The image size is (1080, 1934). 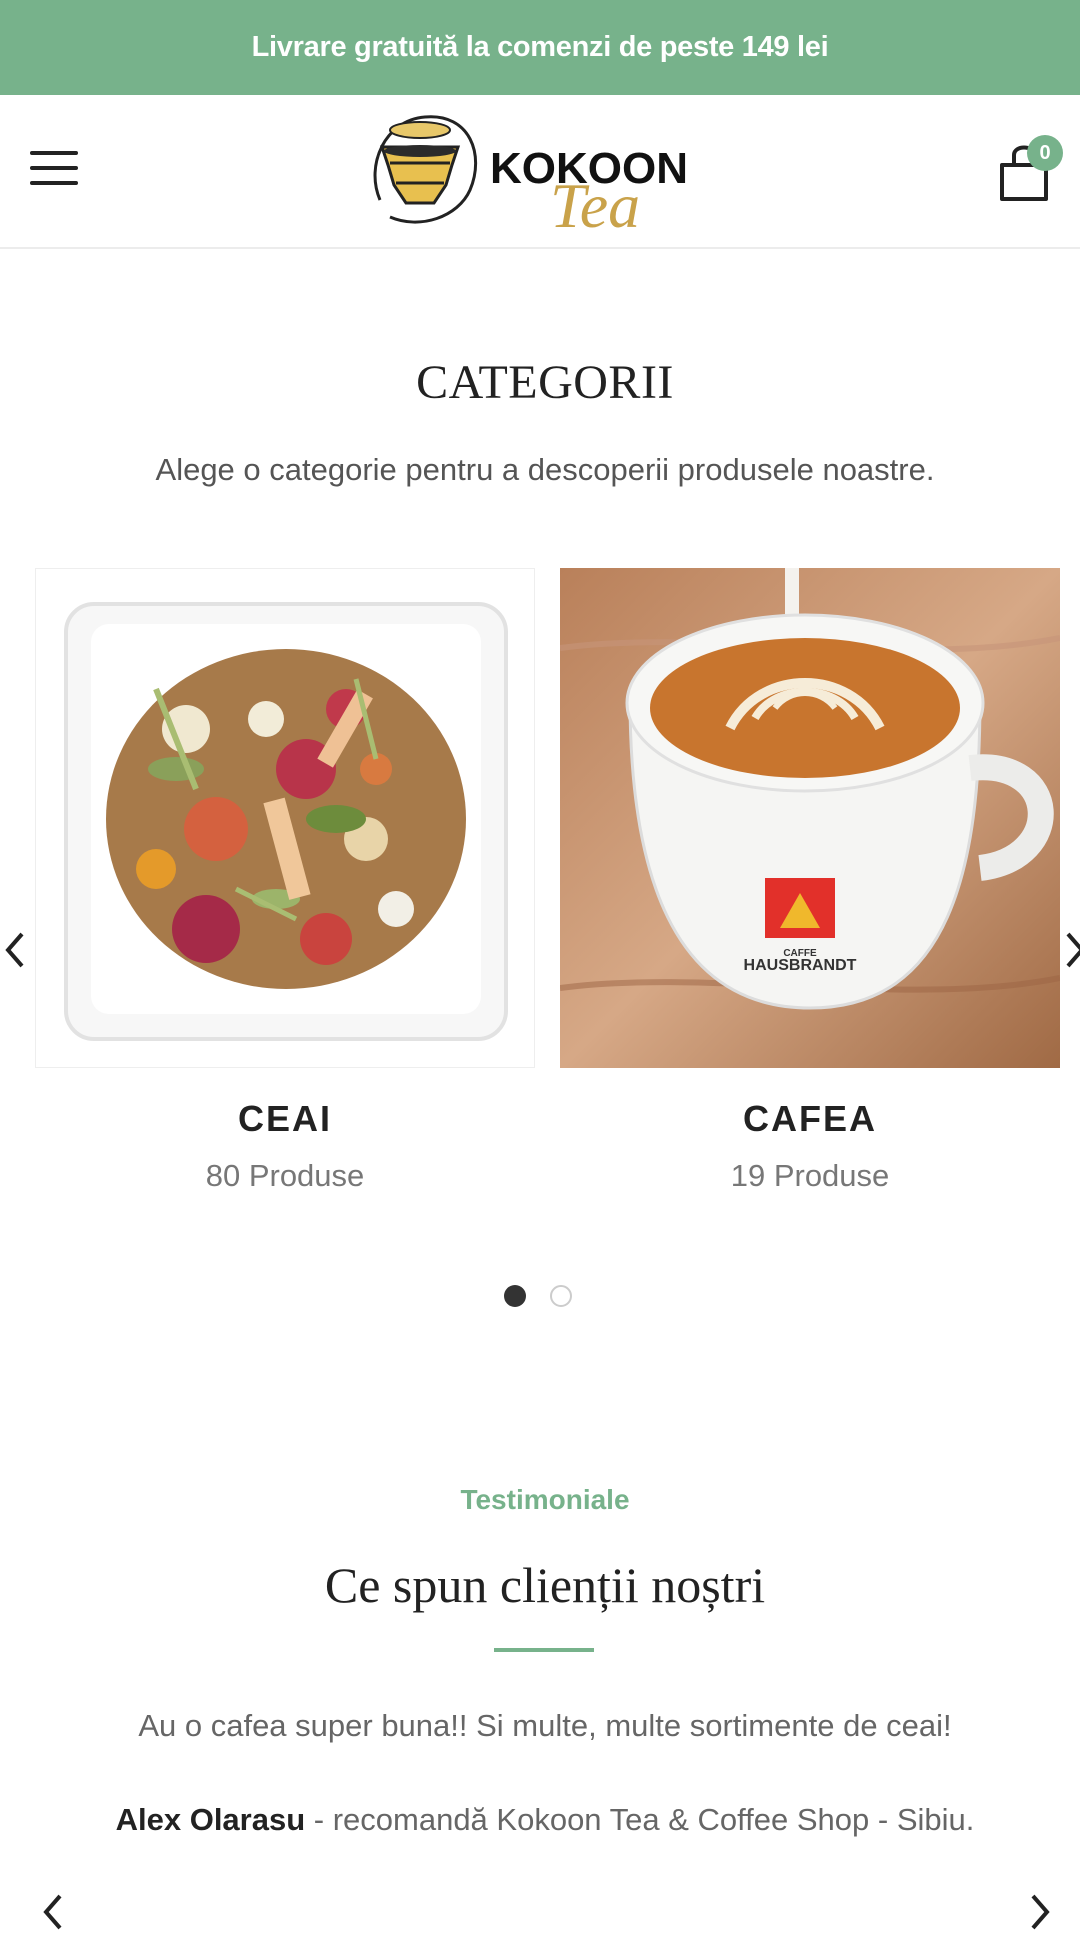 I want to click on testimonial-chevron-right-icon, so click(x=1040, y=1912).